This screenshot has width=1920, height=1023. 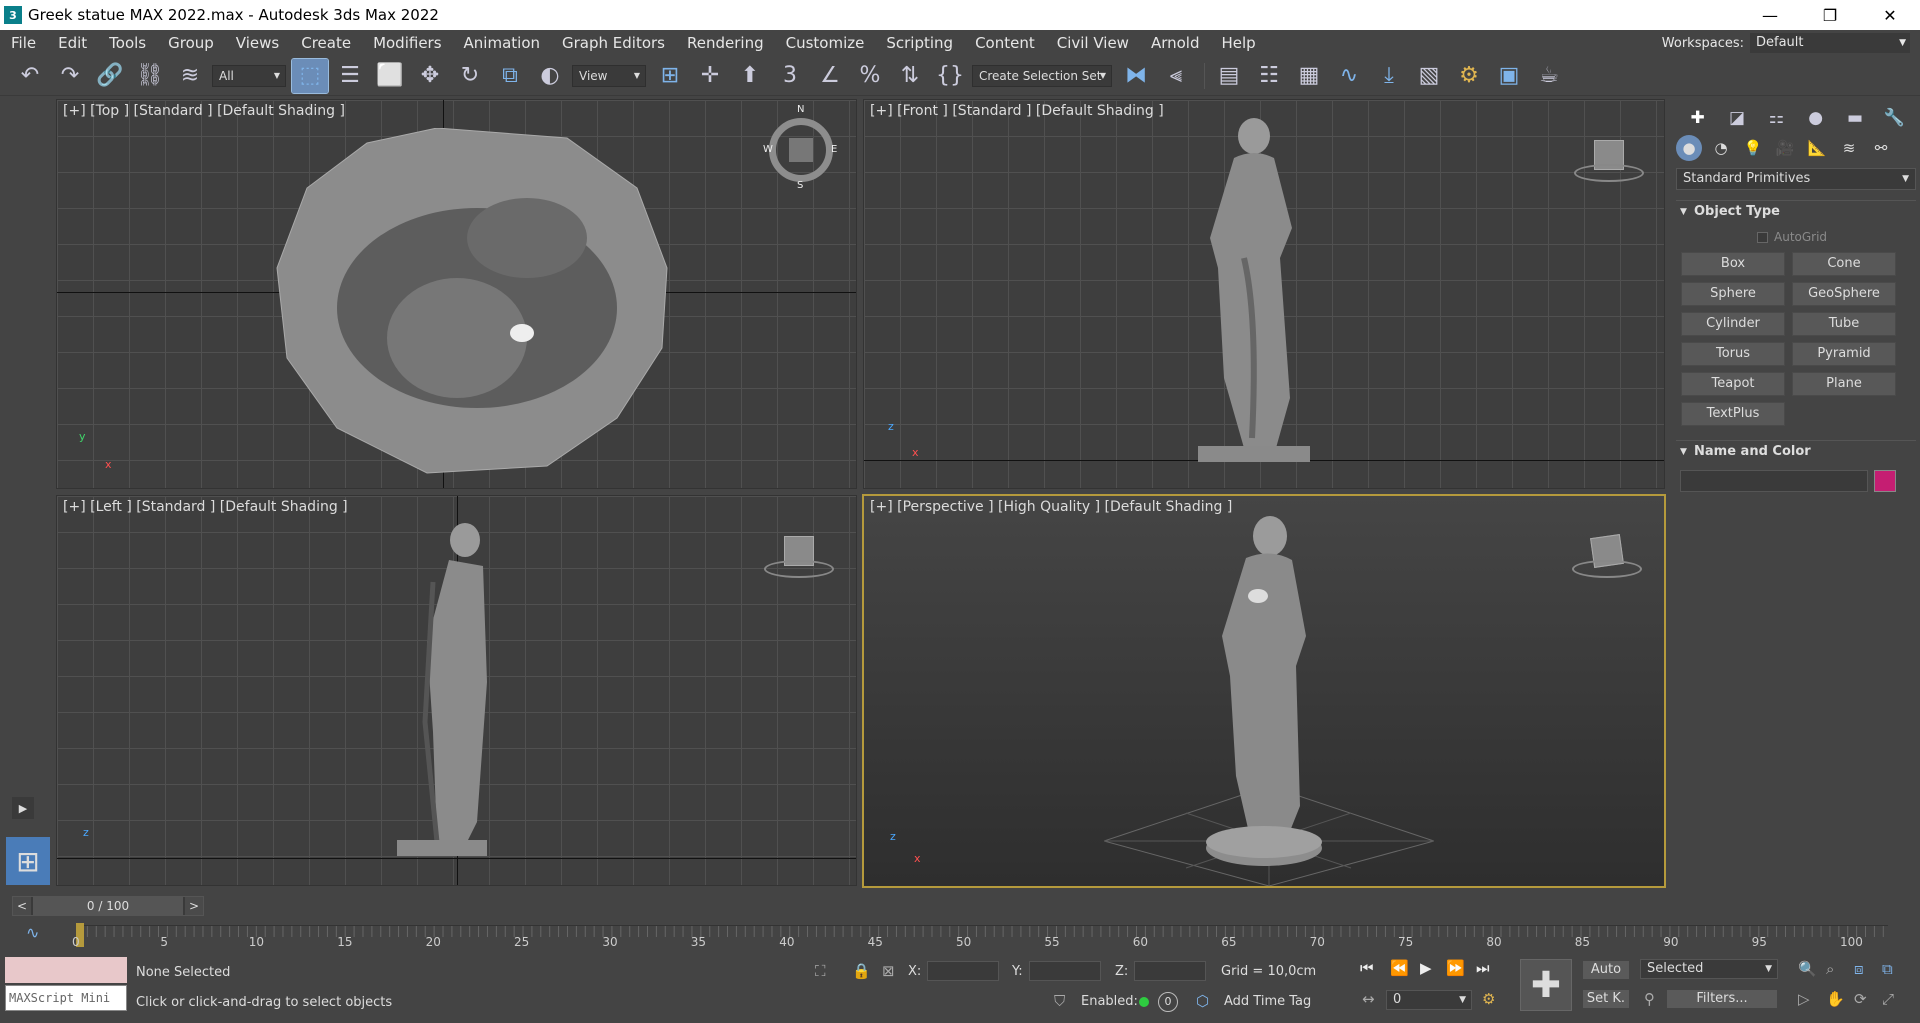 I want to click on menu-help: Help, so click(x=1239, y=43).